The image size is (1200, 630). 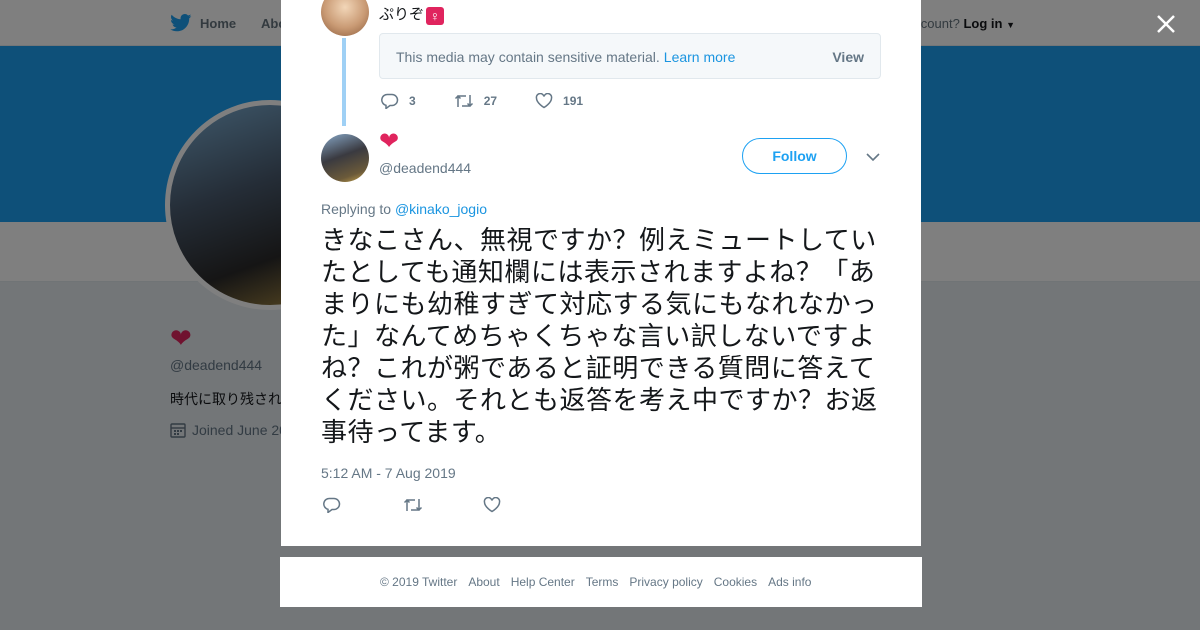 I want to click on female-sign-icon: ♀, so click(x=435, y=16).